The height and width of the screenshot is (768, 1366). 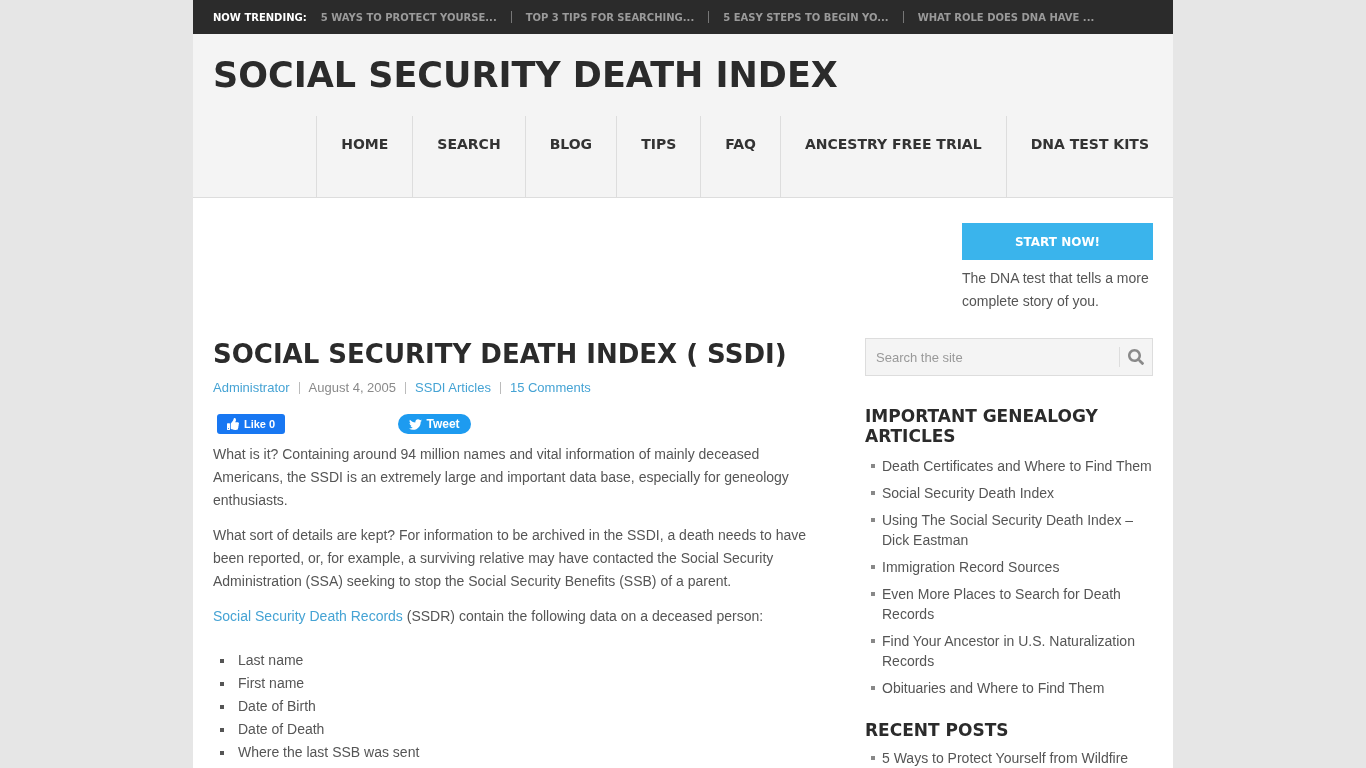 I want to click on article-title: SOCIAL SECURITY DEATH INDEX ( SSDI), so click(x=500, y=354).